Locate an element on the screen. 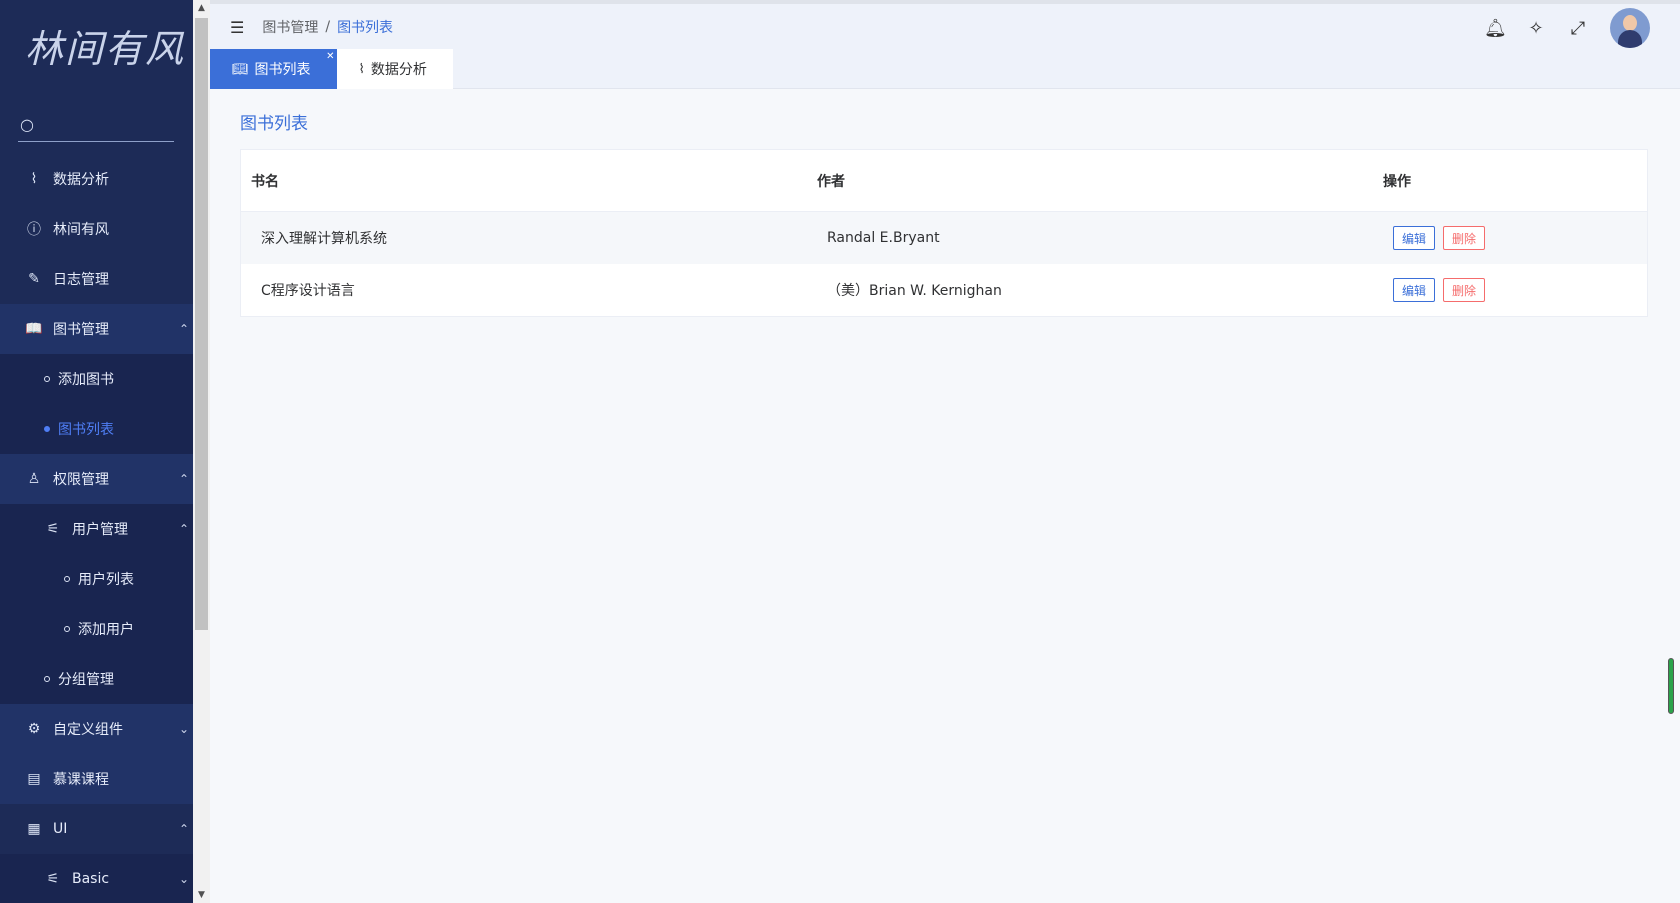 This screenshot has height=903, width=1680. sidebar-item-book-management: 📖 图书管理 ⌃ is located at coordinates (96, 329).